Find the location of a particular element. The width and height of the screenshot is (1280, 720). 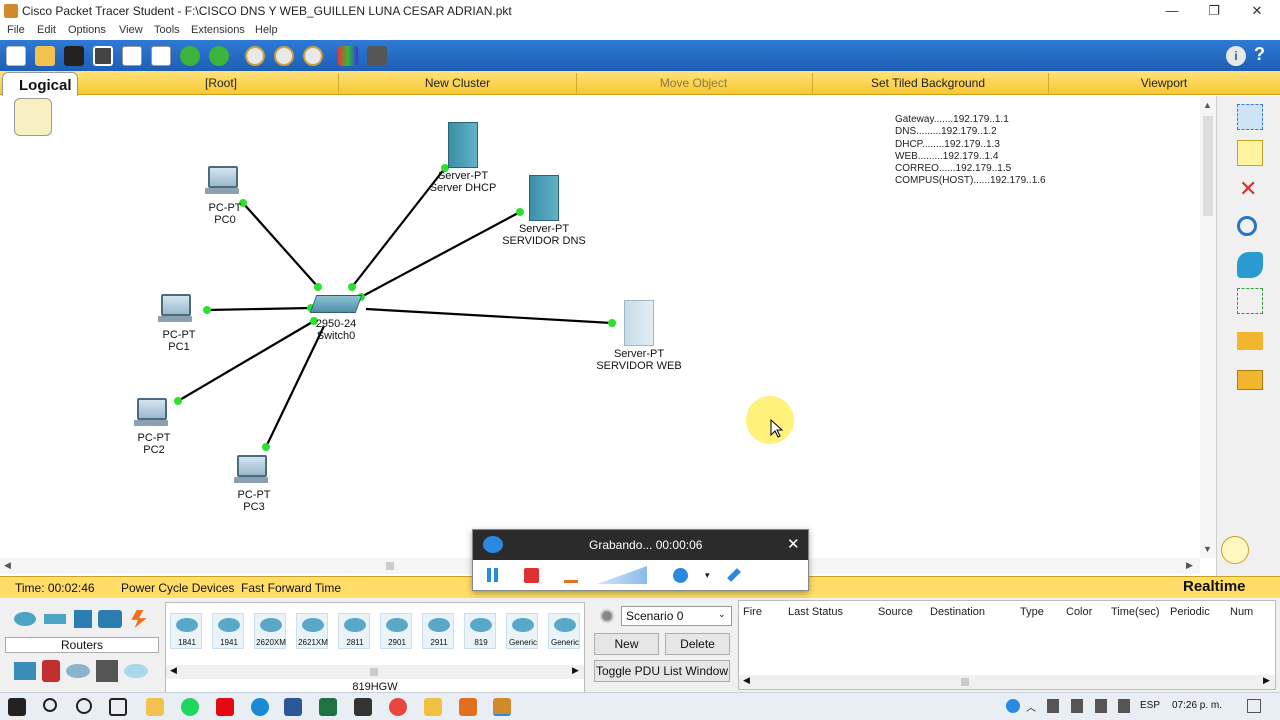

chevron-up-icon: ︿ is located at coordinates (1031, 706).